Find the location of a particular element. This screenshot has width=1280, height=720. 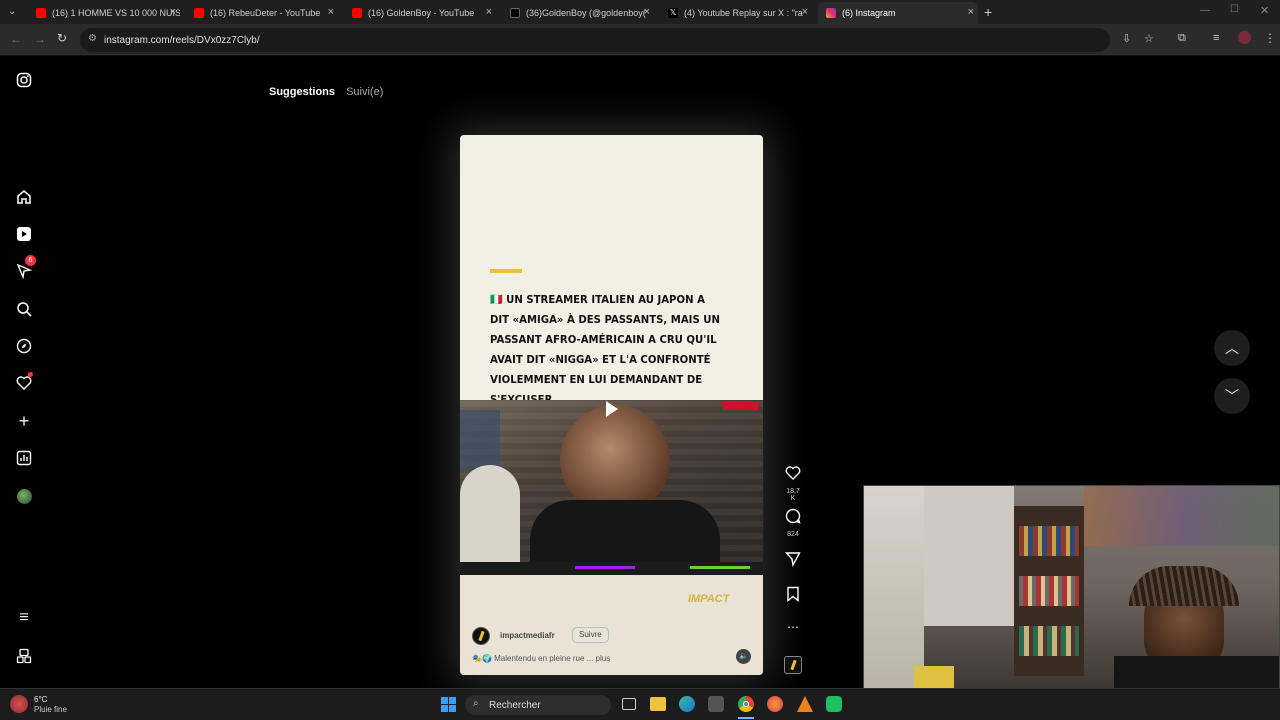

account-avatar is located at coordinates (481, 636).